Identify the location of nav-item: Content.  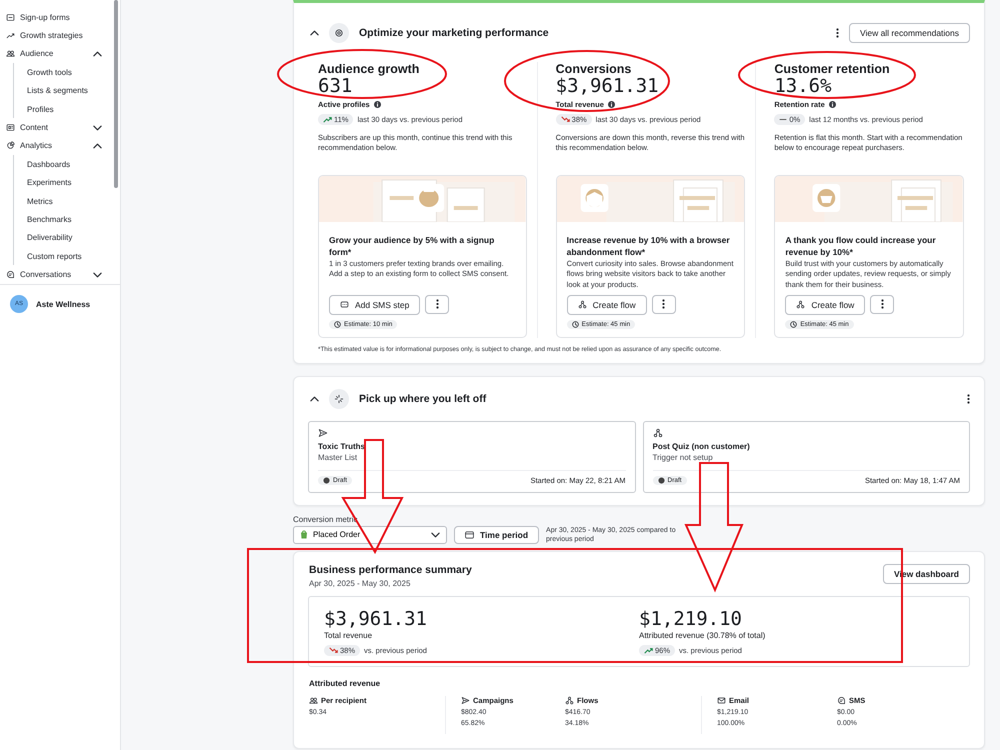
(59, 127).